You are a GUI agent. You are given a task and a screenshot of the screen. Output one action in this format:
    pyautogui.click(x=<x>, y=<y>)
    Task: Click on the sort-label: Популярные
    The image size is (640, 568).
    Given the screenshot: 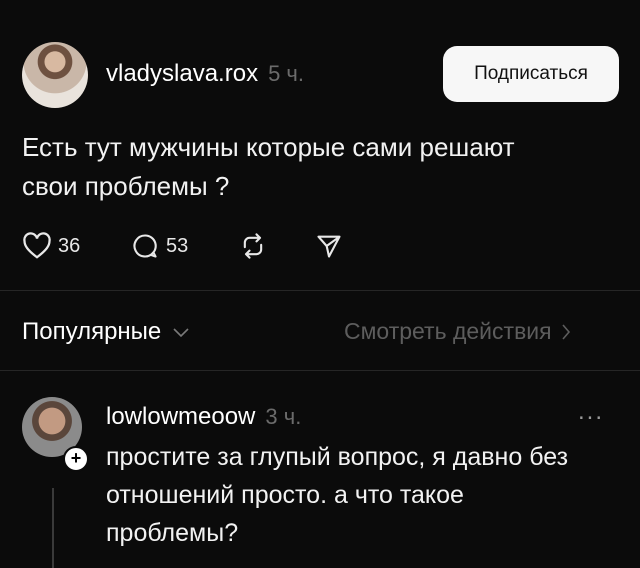 What is the action you would take?
    pyautogui.click(x=92, y=331)
    